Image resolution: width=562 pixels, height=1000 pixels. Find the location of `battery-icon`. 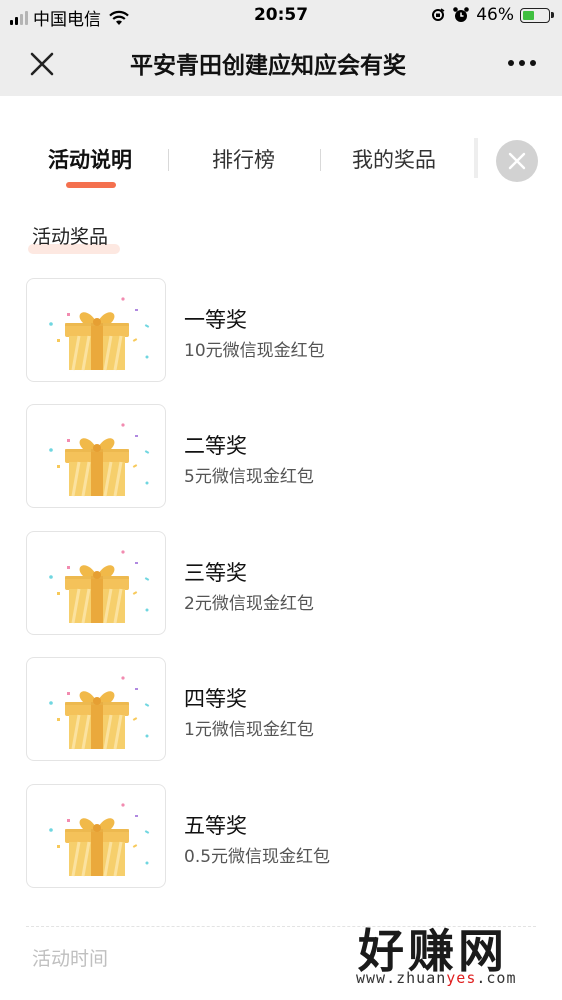

battery-icon is located at coordinates (537, 15).